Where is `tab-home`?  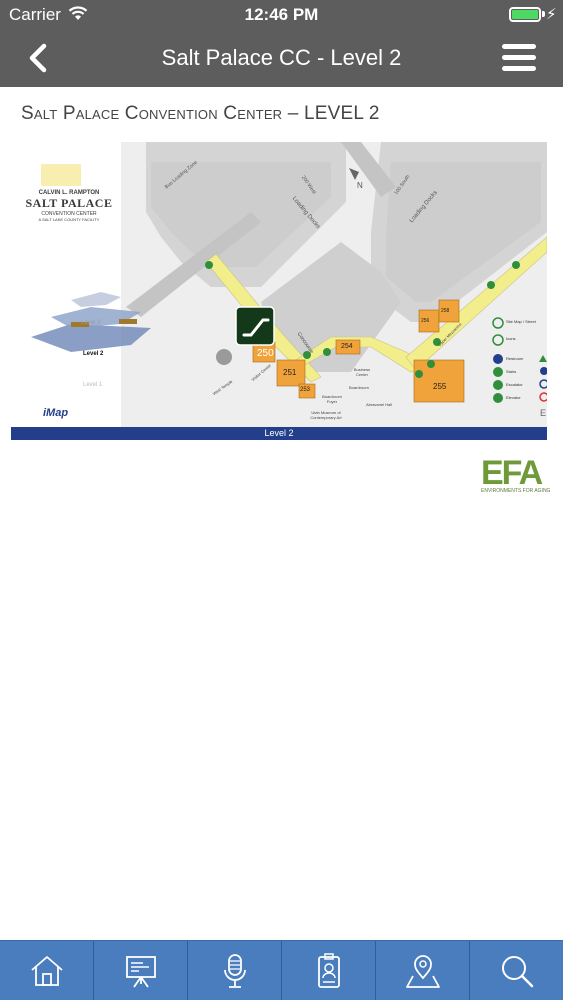 tab-home is located at coordinates (47, 970).